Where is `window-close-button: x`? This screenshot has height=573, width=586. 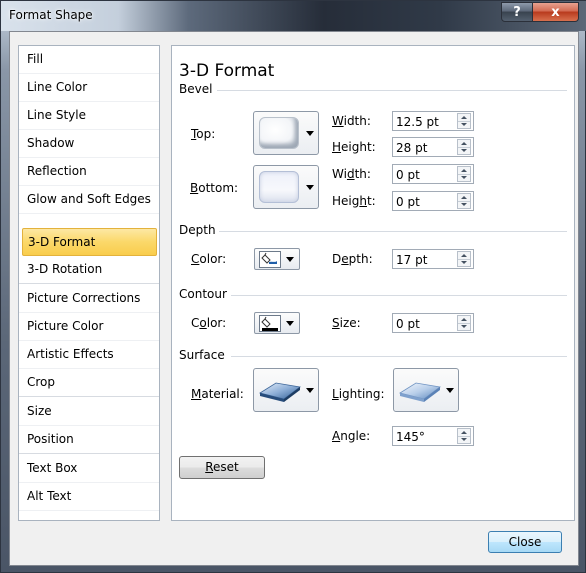
window-close-button: x is located at coordinates (556, 12).